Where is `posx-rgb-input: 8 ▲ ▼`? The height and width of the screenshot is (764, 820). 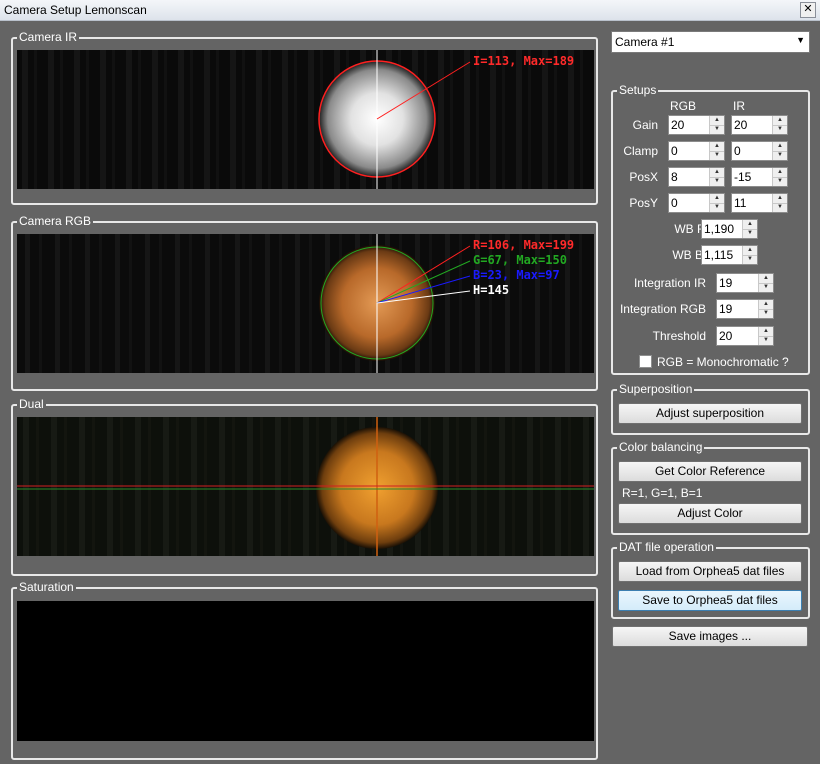
posx-rgb-input: 8 ▲ ▼ is located at coordinates (696, 177).